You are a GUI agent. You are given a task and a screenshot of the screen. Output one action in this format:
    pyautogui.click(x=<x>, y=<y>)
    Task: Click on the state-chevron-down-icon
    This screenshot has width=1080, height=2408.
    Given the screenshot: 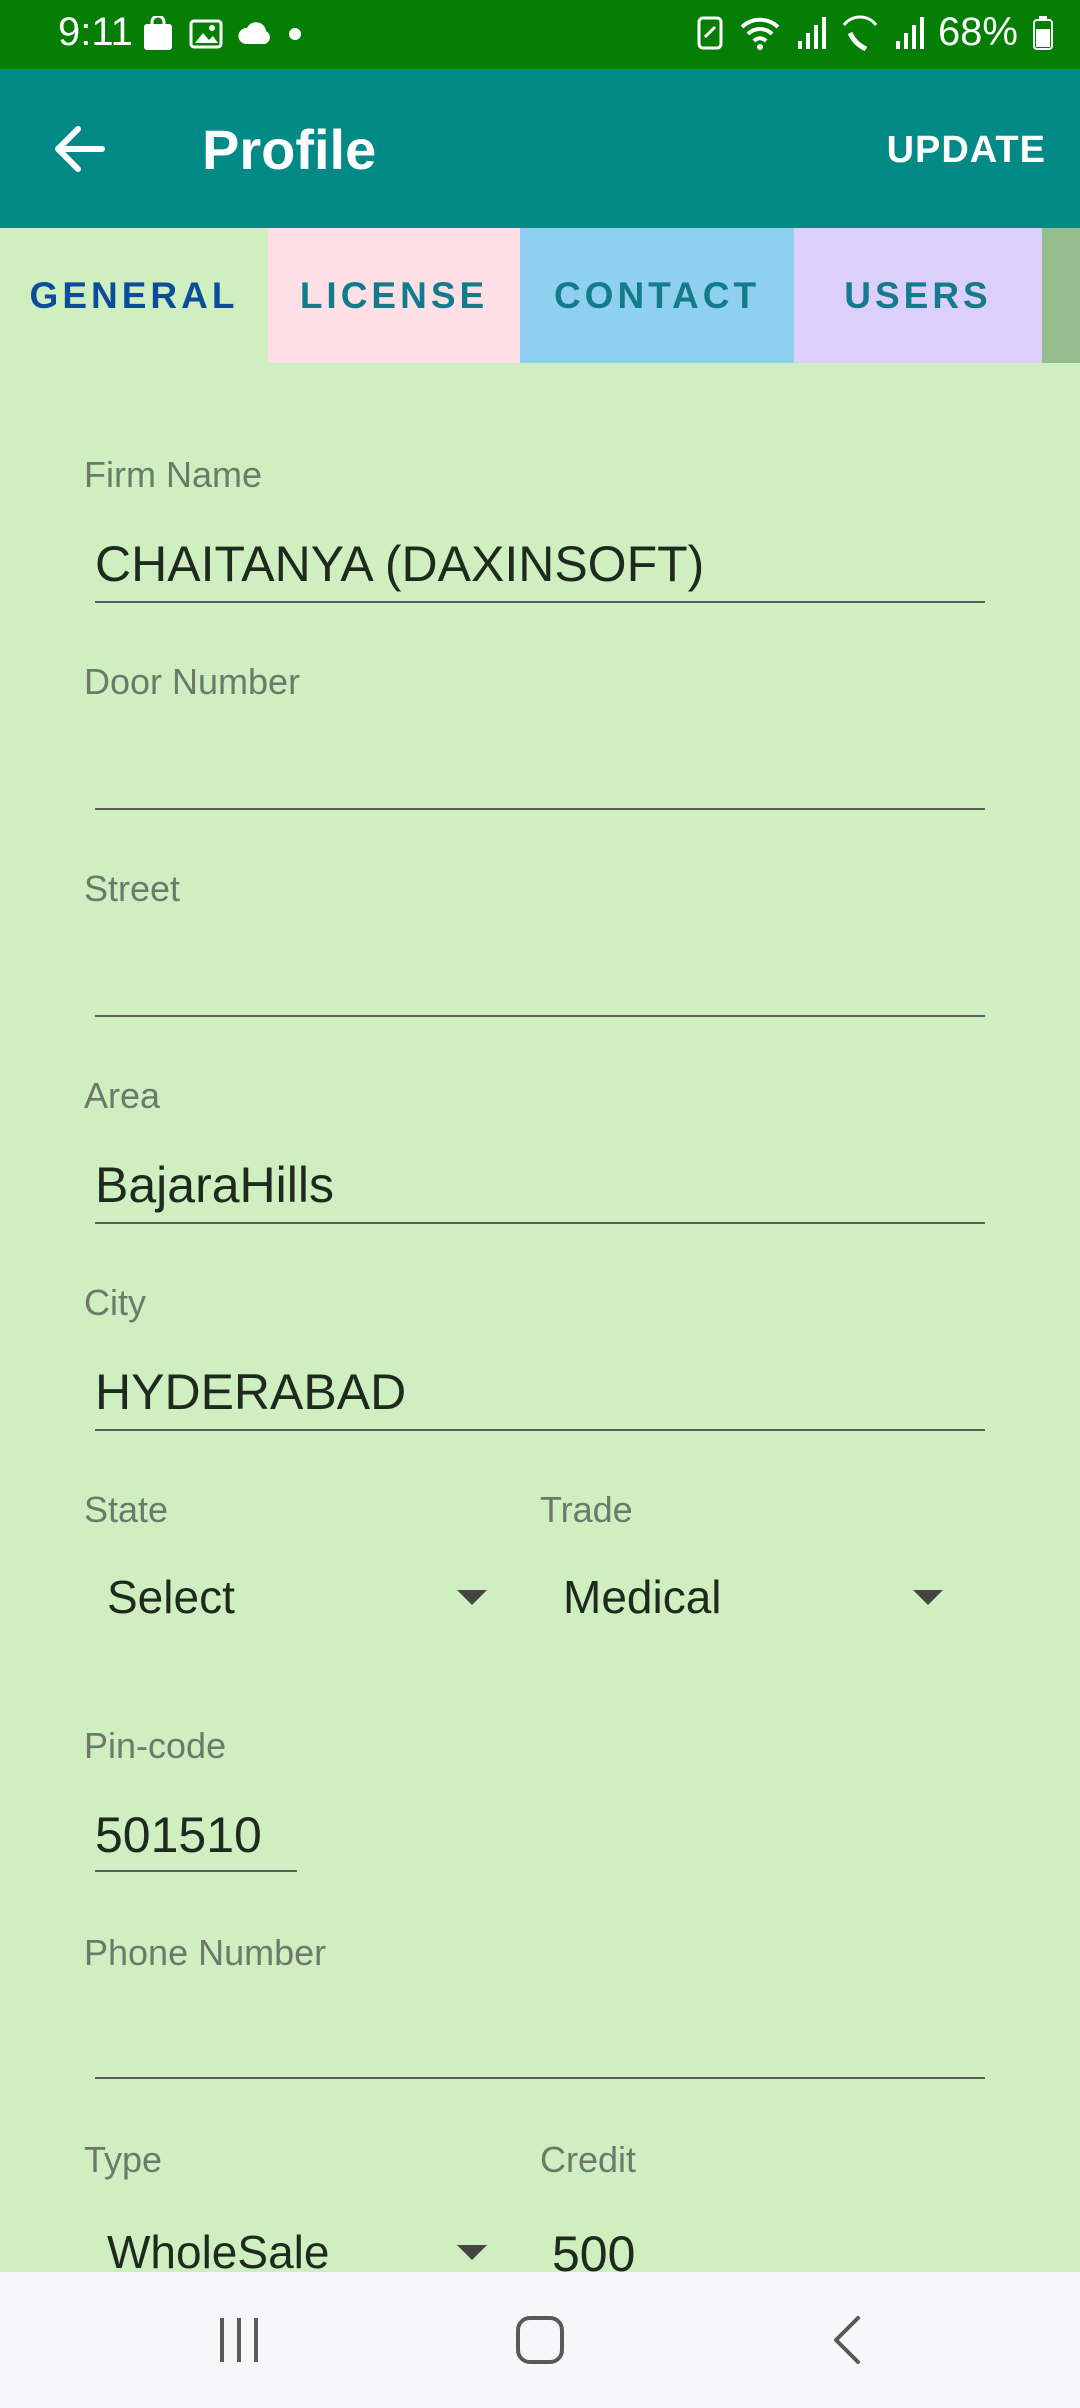 What is the action you would take?
    pyautogui.click(x=472, y=1597)
    